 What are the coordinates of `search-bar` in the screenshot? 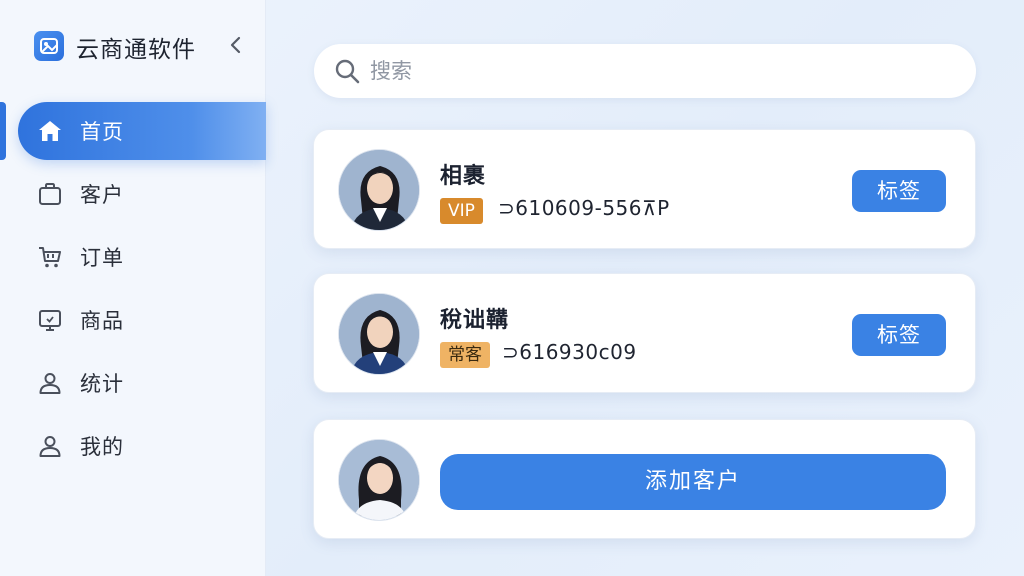 It's located at (645, 71).